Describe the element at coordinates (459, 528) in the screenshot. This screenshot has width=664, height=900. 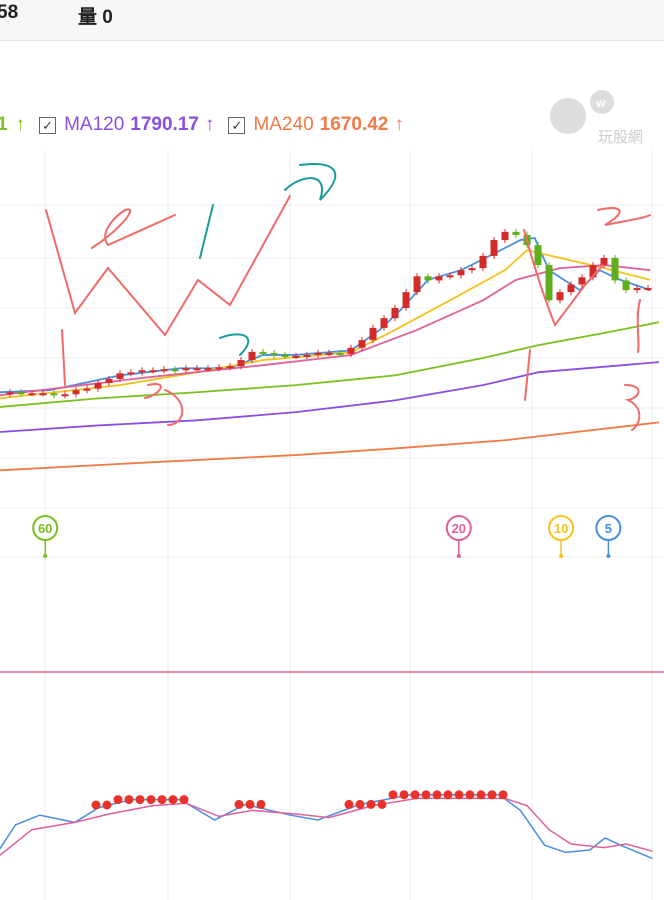
I see `ma-marker-label: 20` at that location.